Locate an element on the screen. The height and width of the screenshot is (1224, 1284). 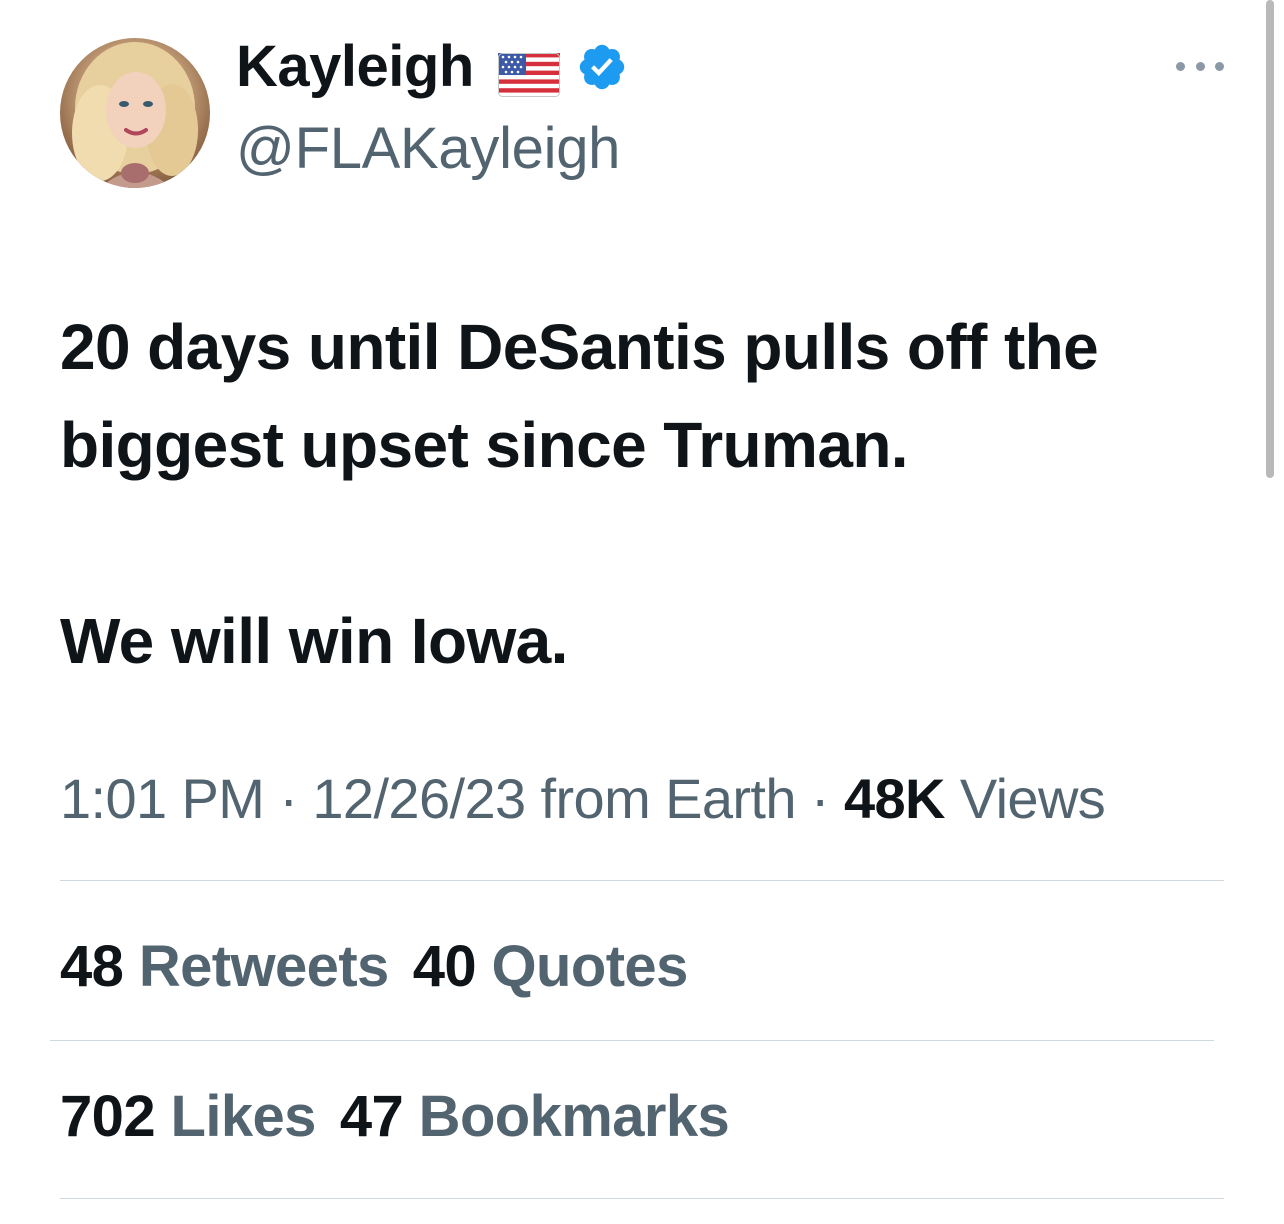
retweets-stat: 48 Retweets is located at coordinates (224, 966).